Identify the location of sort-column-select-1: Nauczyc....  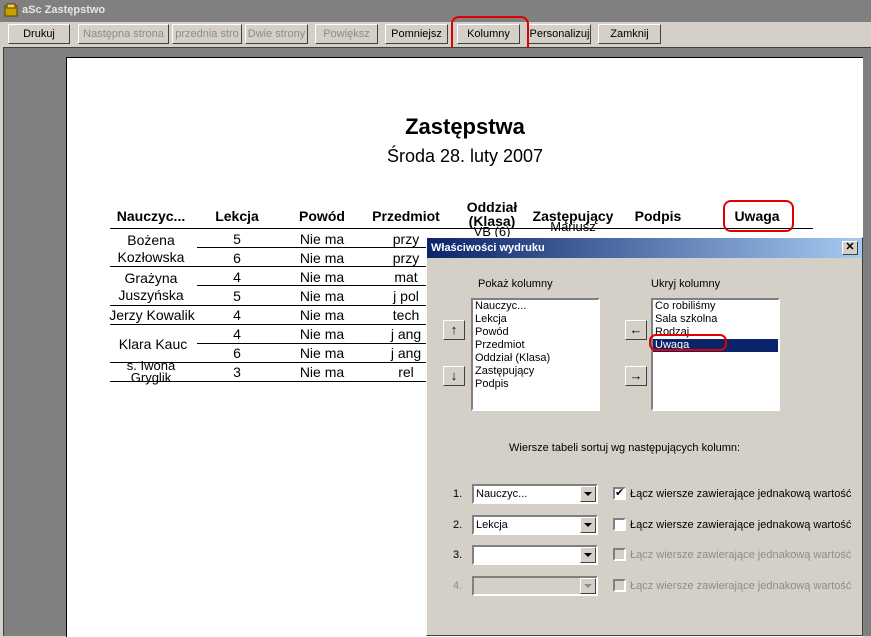
(535, 494).